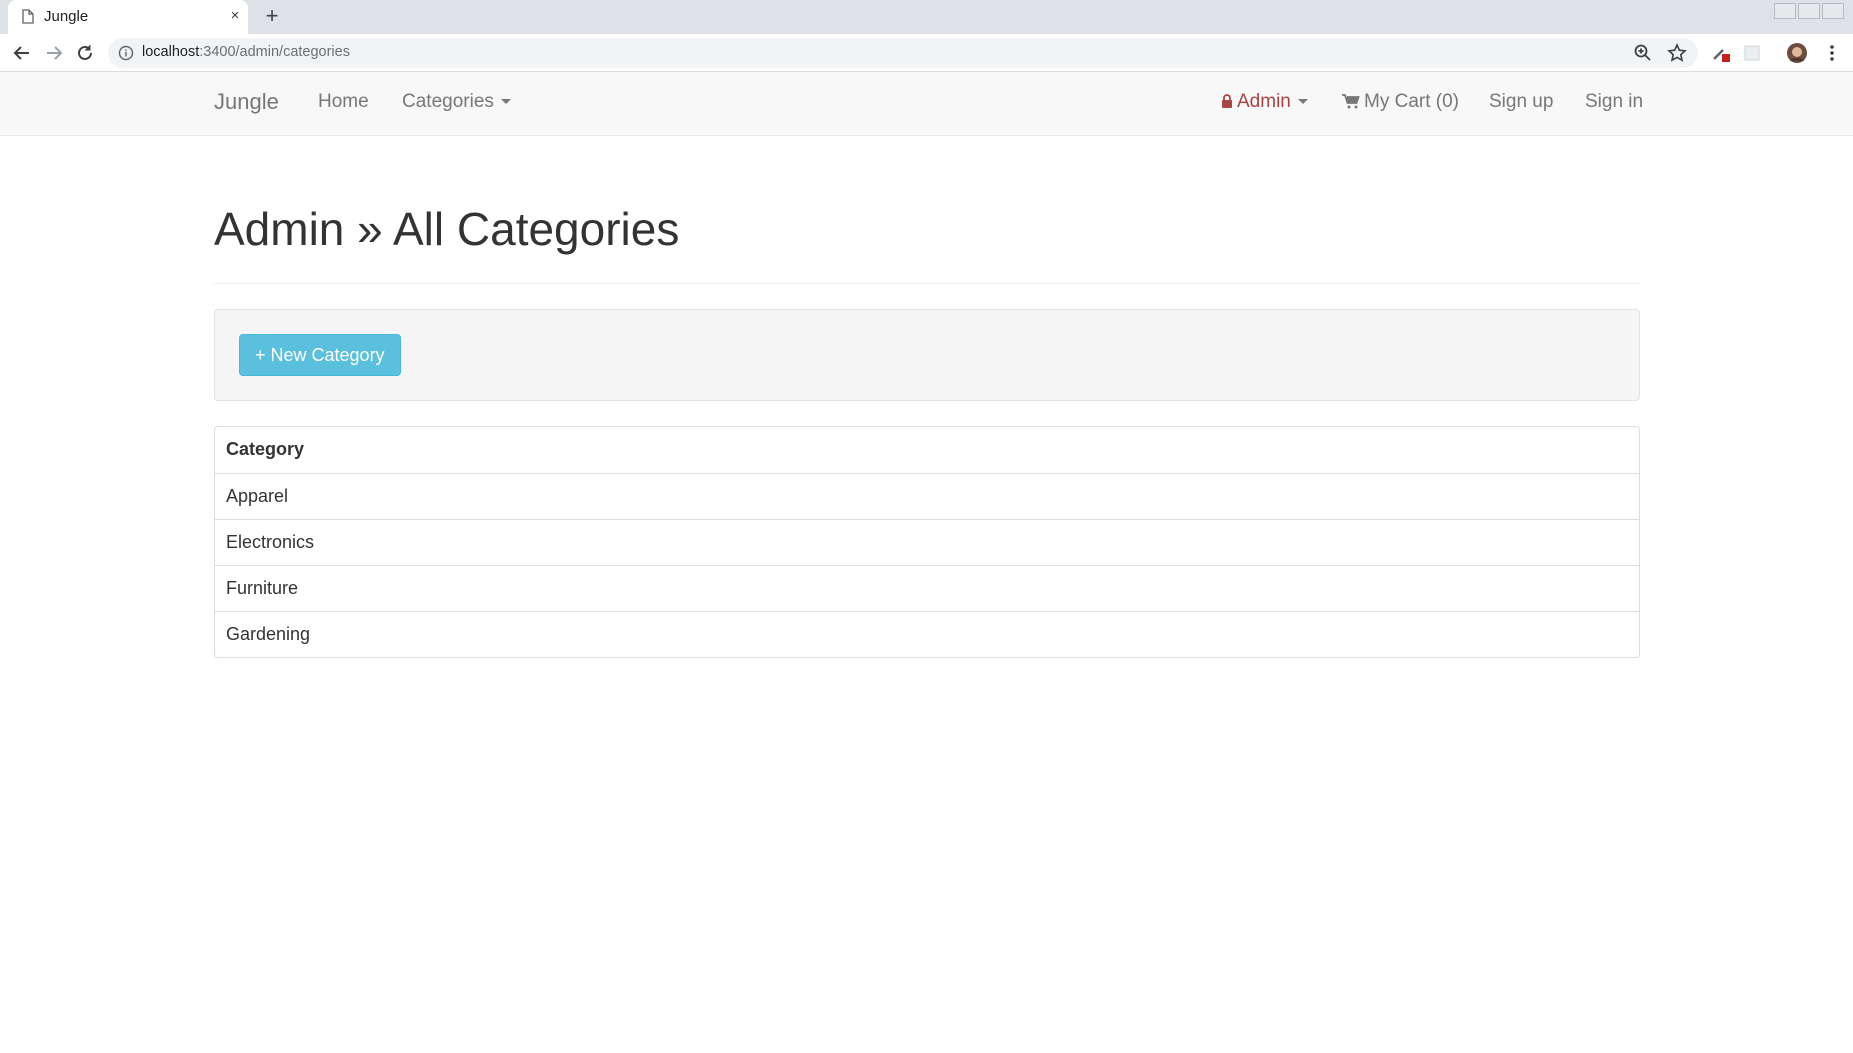 This screenshot has width=1853, height=1053. Describe the element at coordinates (927, 283) in the screenshot. I see `header-divider` at that location.